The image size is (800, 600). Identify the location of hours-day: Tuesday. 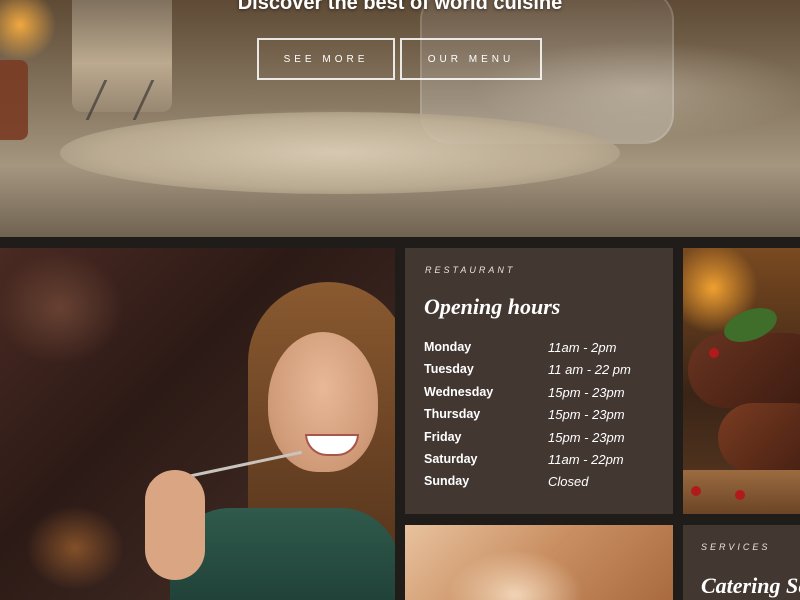
(449, 369).